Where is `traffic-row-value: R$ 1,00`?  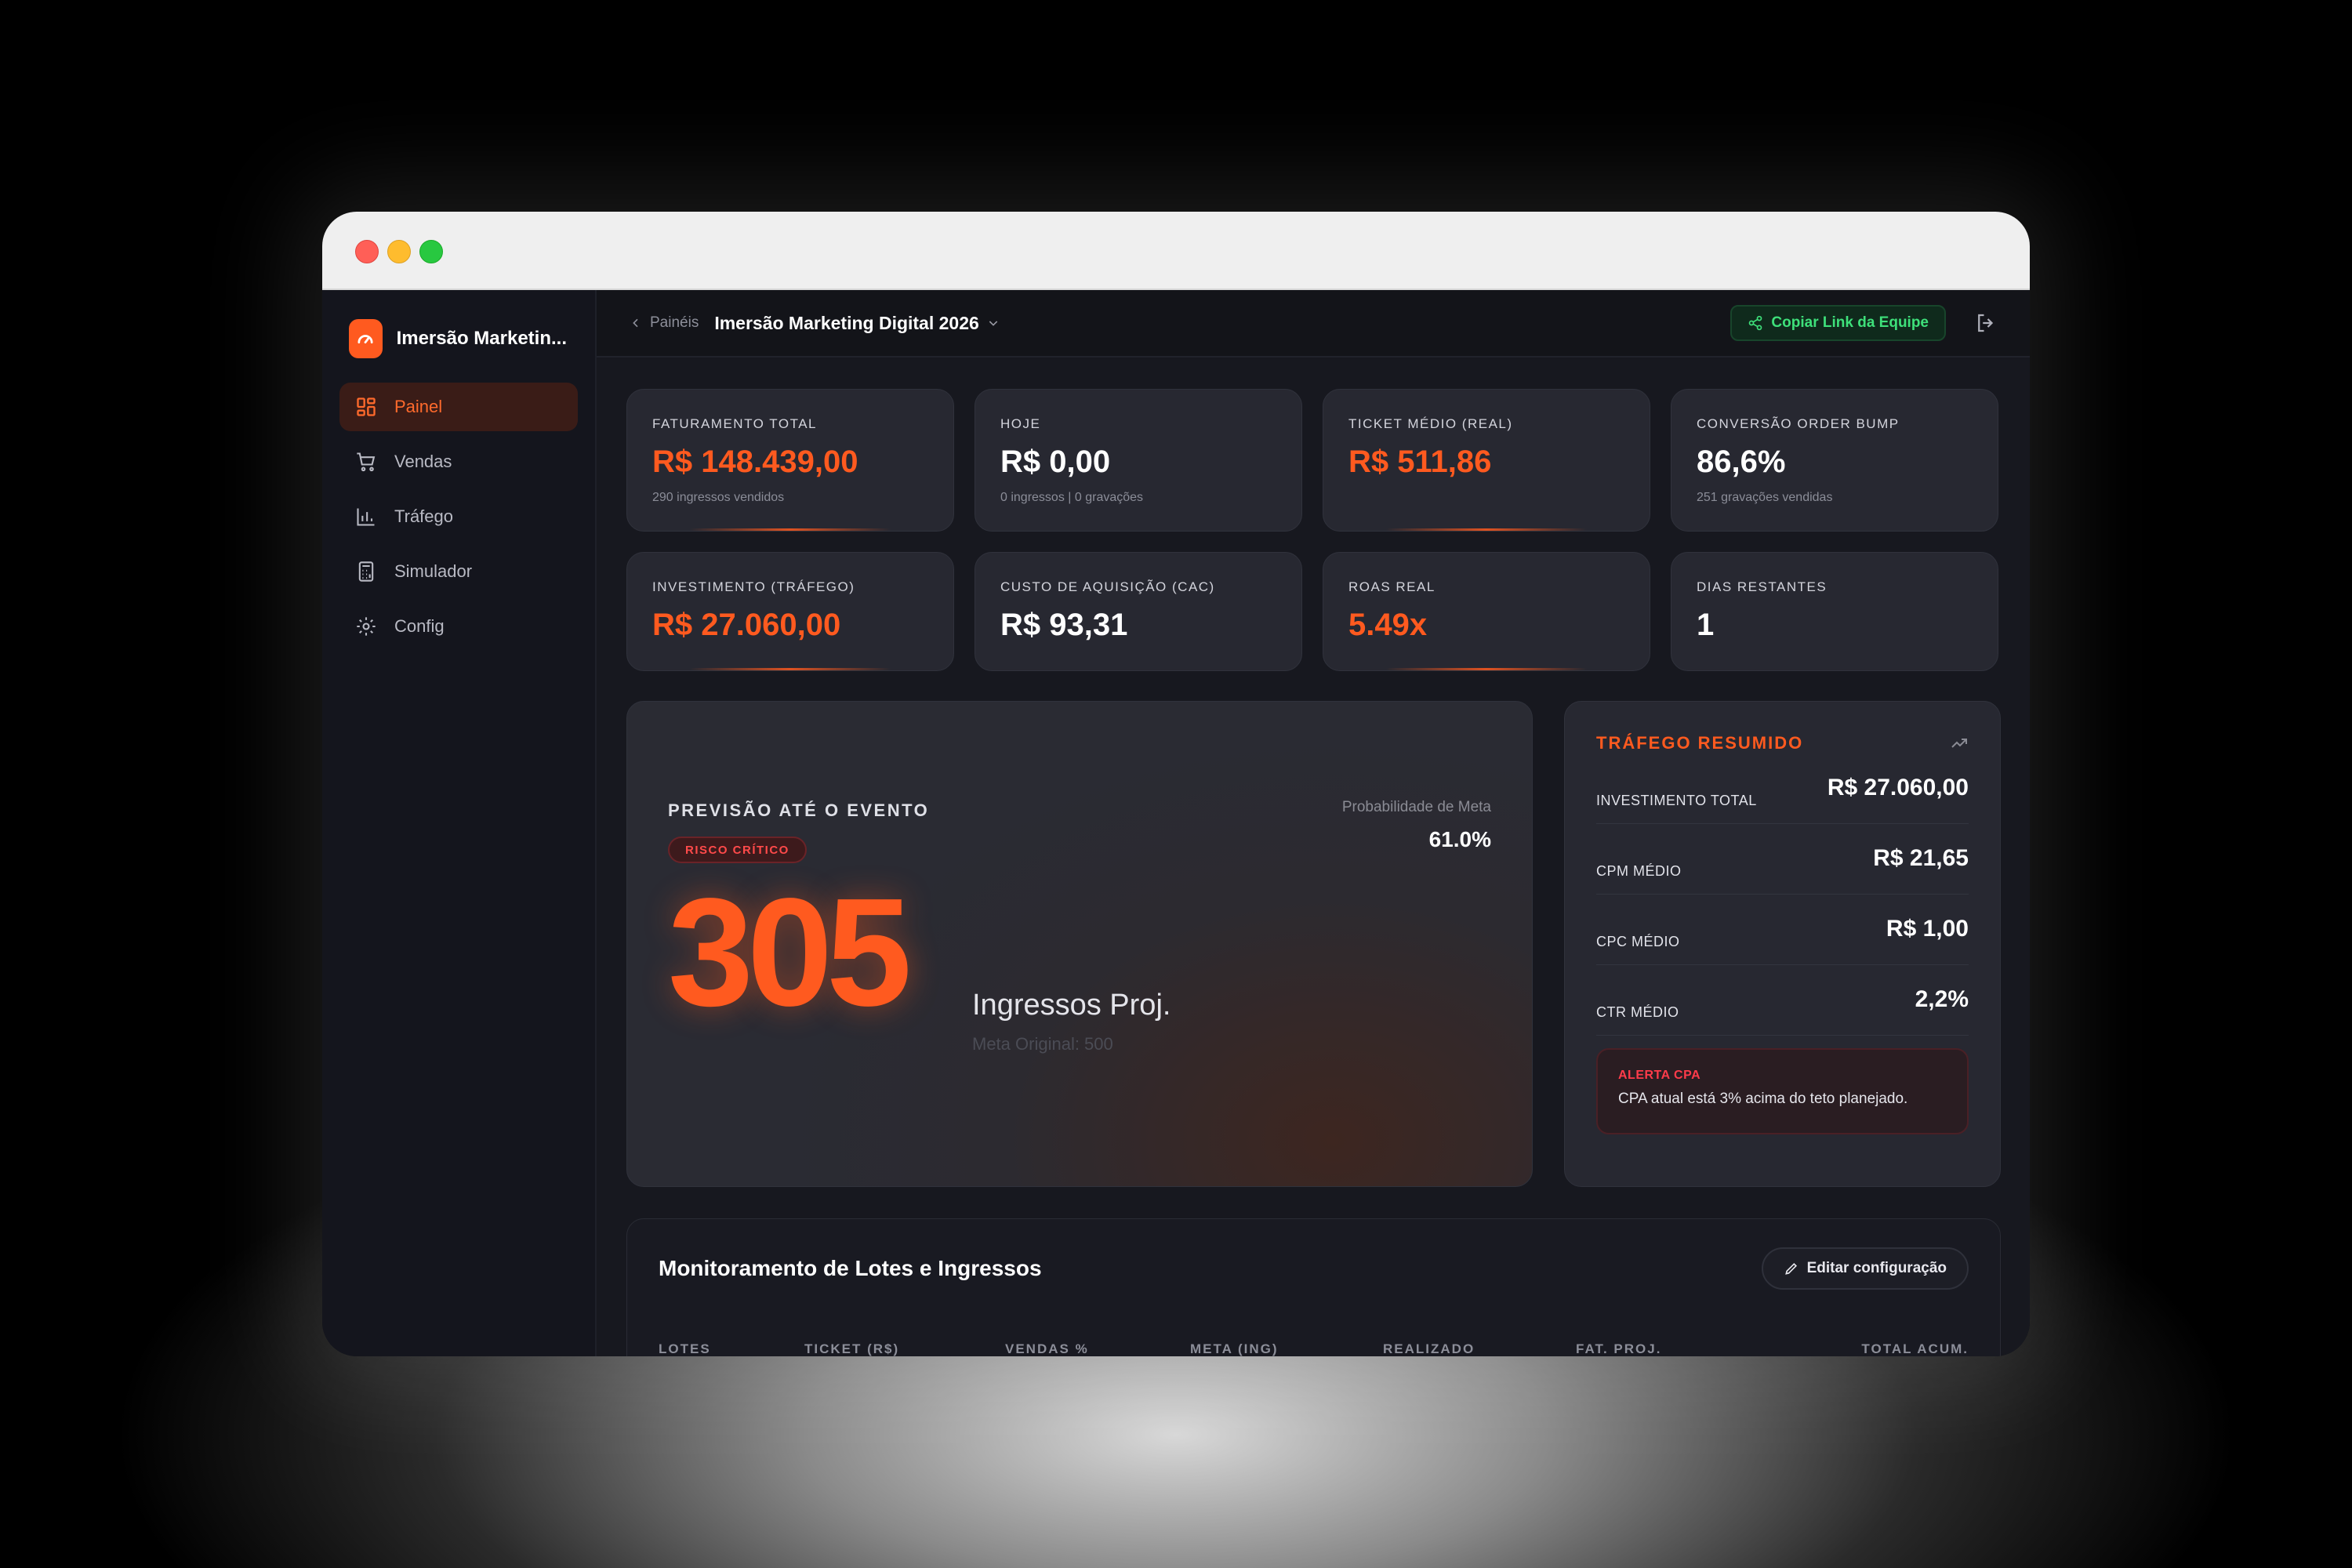 traffic-row-value: R$ 1,00 is located at coordinates (1927, 929).